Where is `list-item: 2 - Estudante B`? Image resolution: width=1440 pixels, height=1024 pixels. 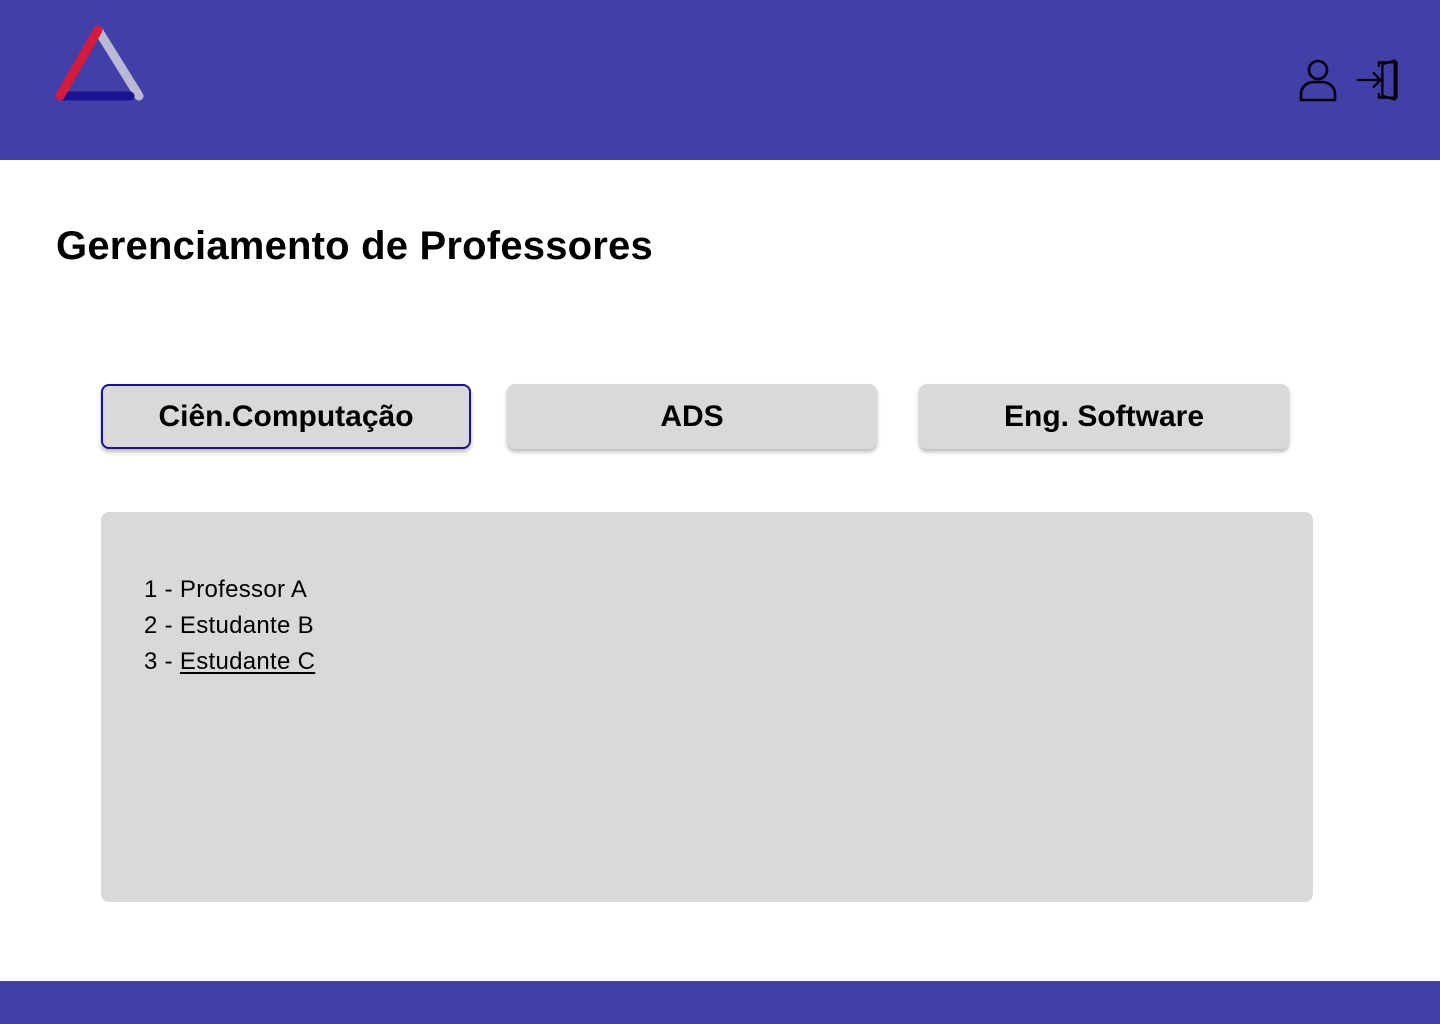
list-item: 2 - Estudante B is located at coordinates (229, 626).